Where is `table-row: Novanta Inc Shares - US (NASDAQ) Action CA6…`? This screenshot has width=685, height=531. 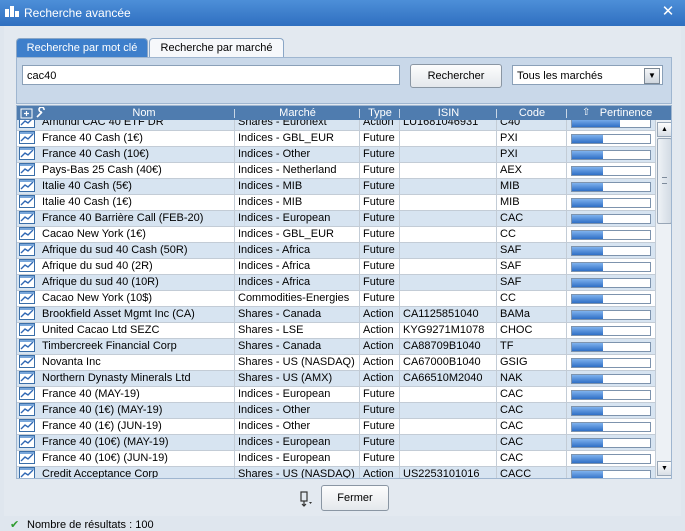
table-row: Novanta Inc Shares - US (NASDAQ) Action CA6… is located at coordinates (336, 363).